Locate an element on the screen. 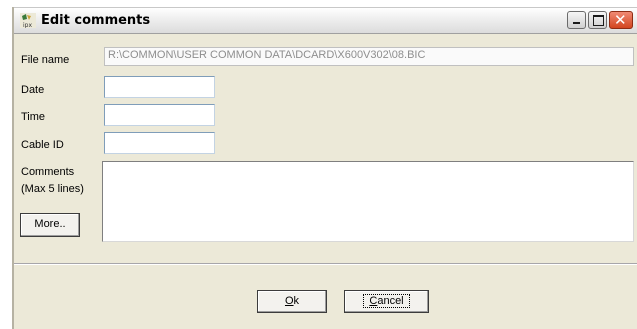 The height and width of the screenshot is (329, 637). ipx-app-icon: ipx is located at coordinates (28, 20).